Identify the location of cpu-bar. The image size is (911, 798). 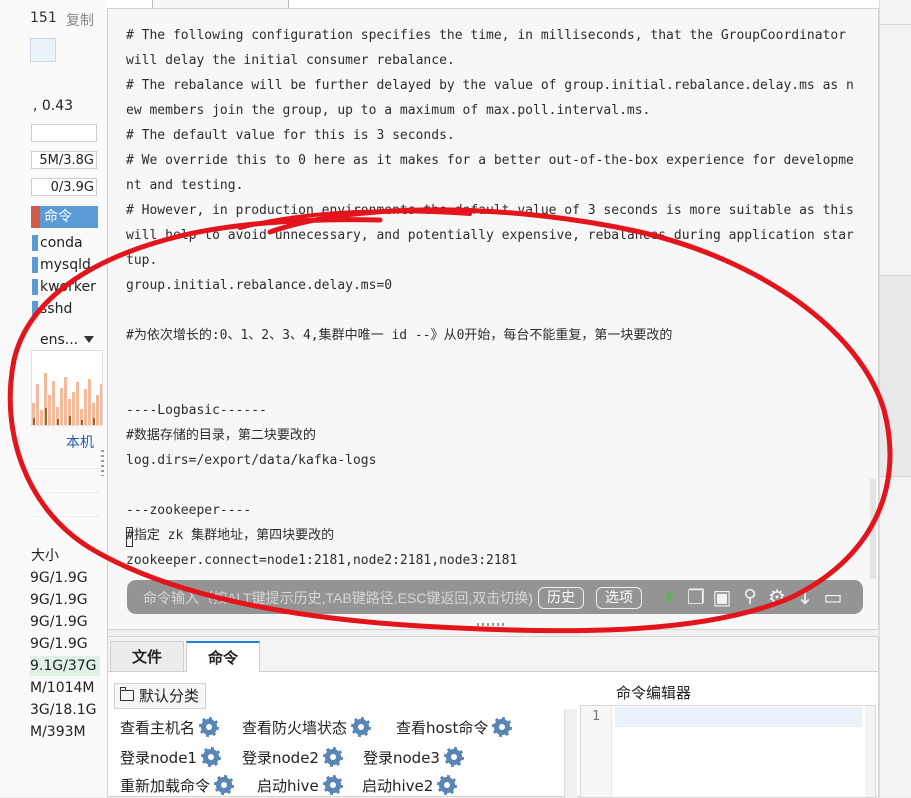
(64, 133).